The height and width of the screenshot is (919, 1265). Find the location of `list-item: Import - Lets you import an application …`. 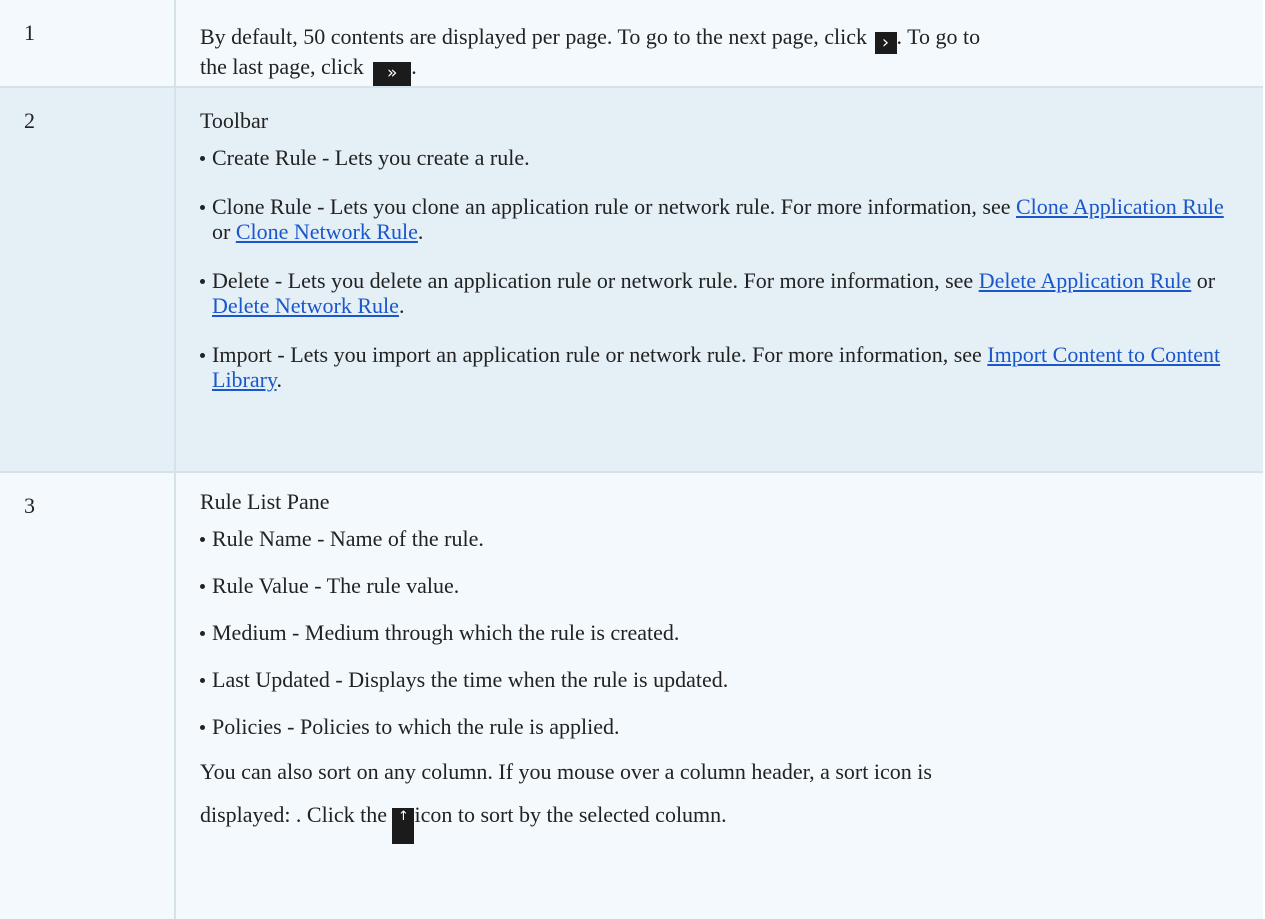

list-item: Import - Lets you import an application … is located at coordinates (721, 367).